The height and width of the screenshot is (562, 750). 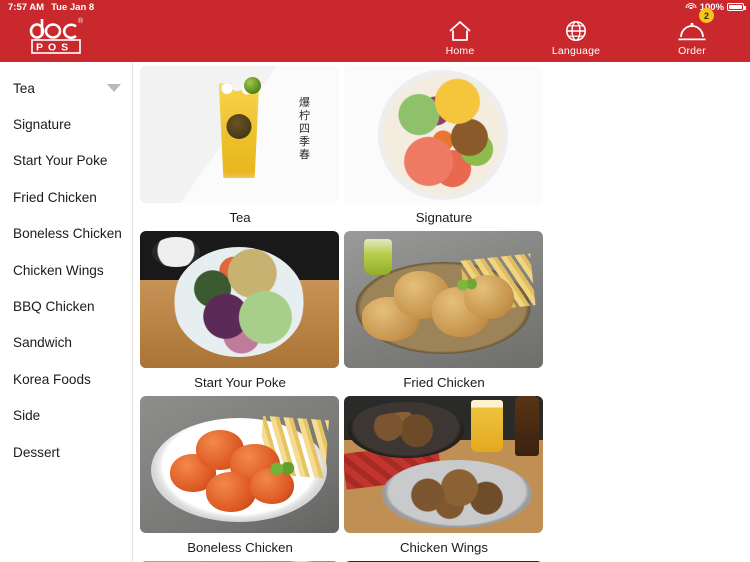 What do you see at coordinates (692, 51) in the screenshot?
I see `nav-order-label: Order` at bounding box center [692, 51].